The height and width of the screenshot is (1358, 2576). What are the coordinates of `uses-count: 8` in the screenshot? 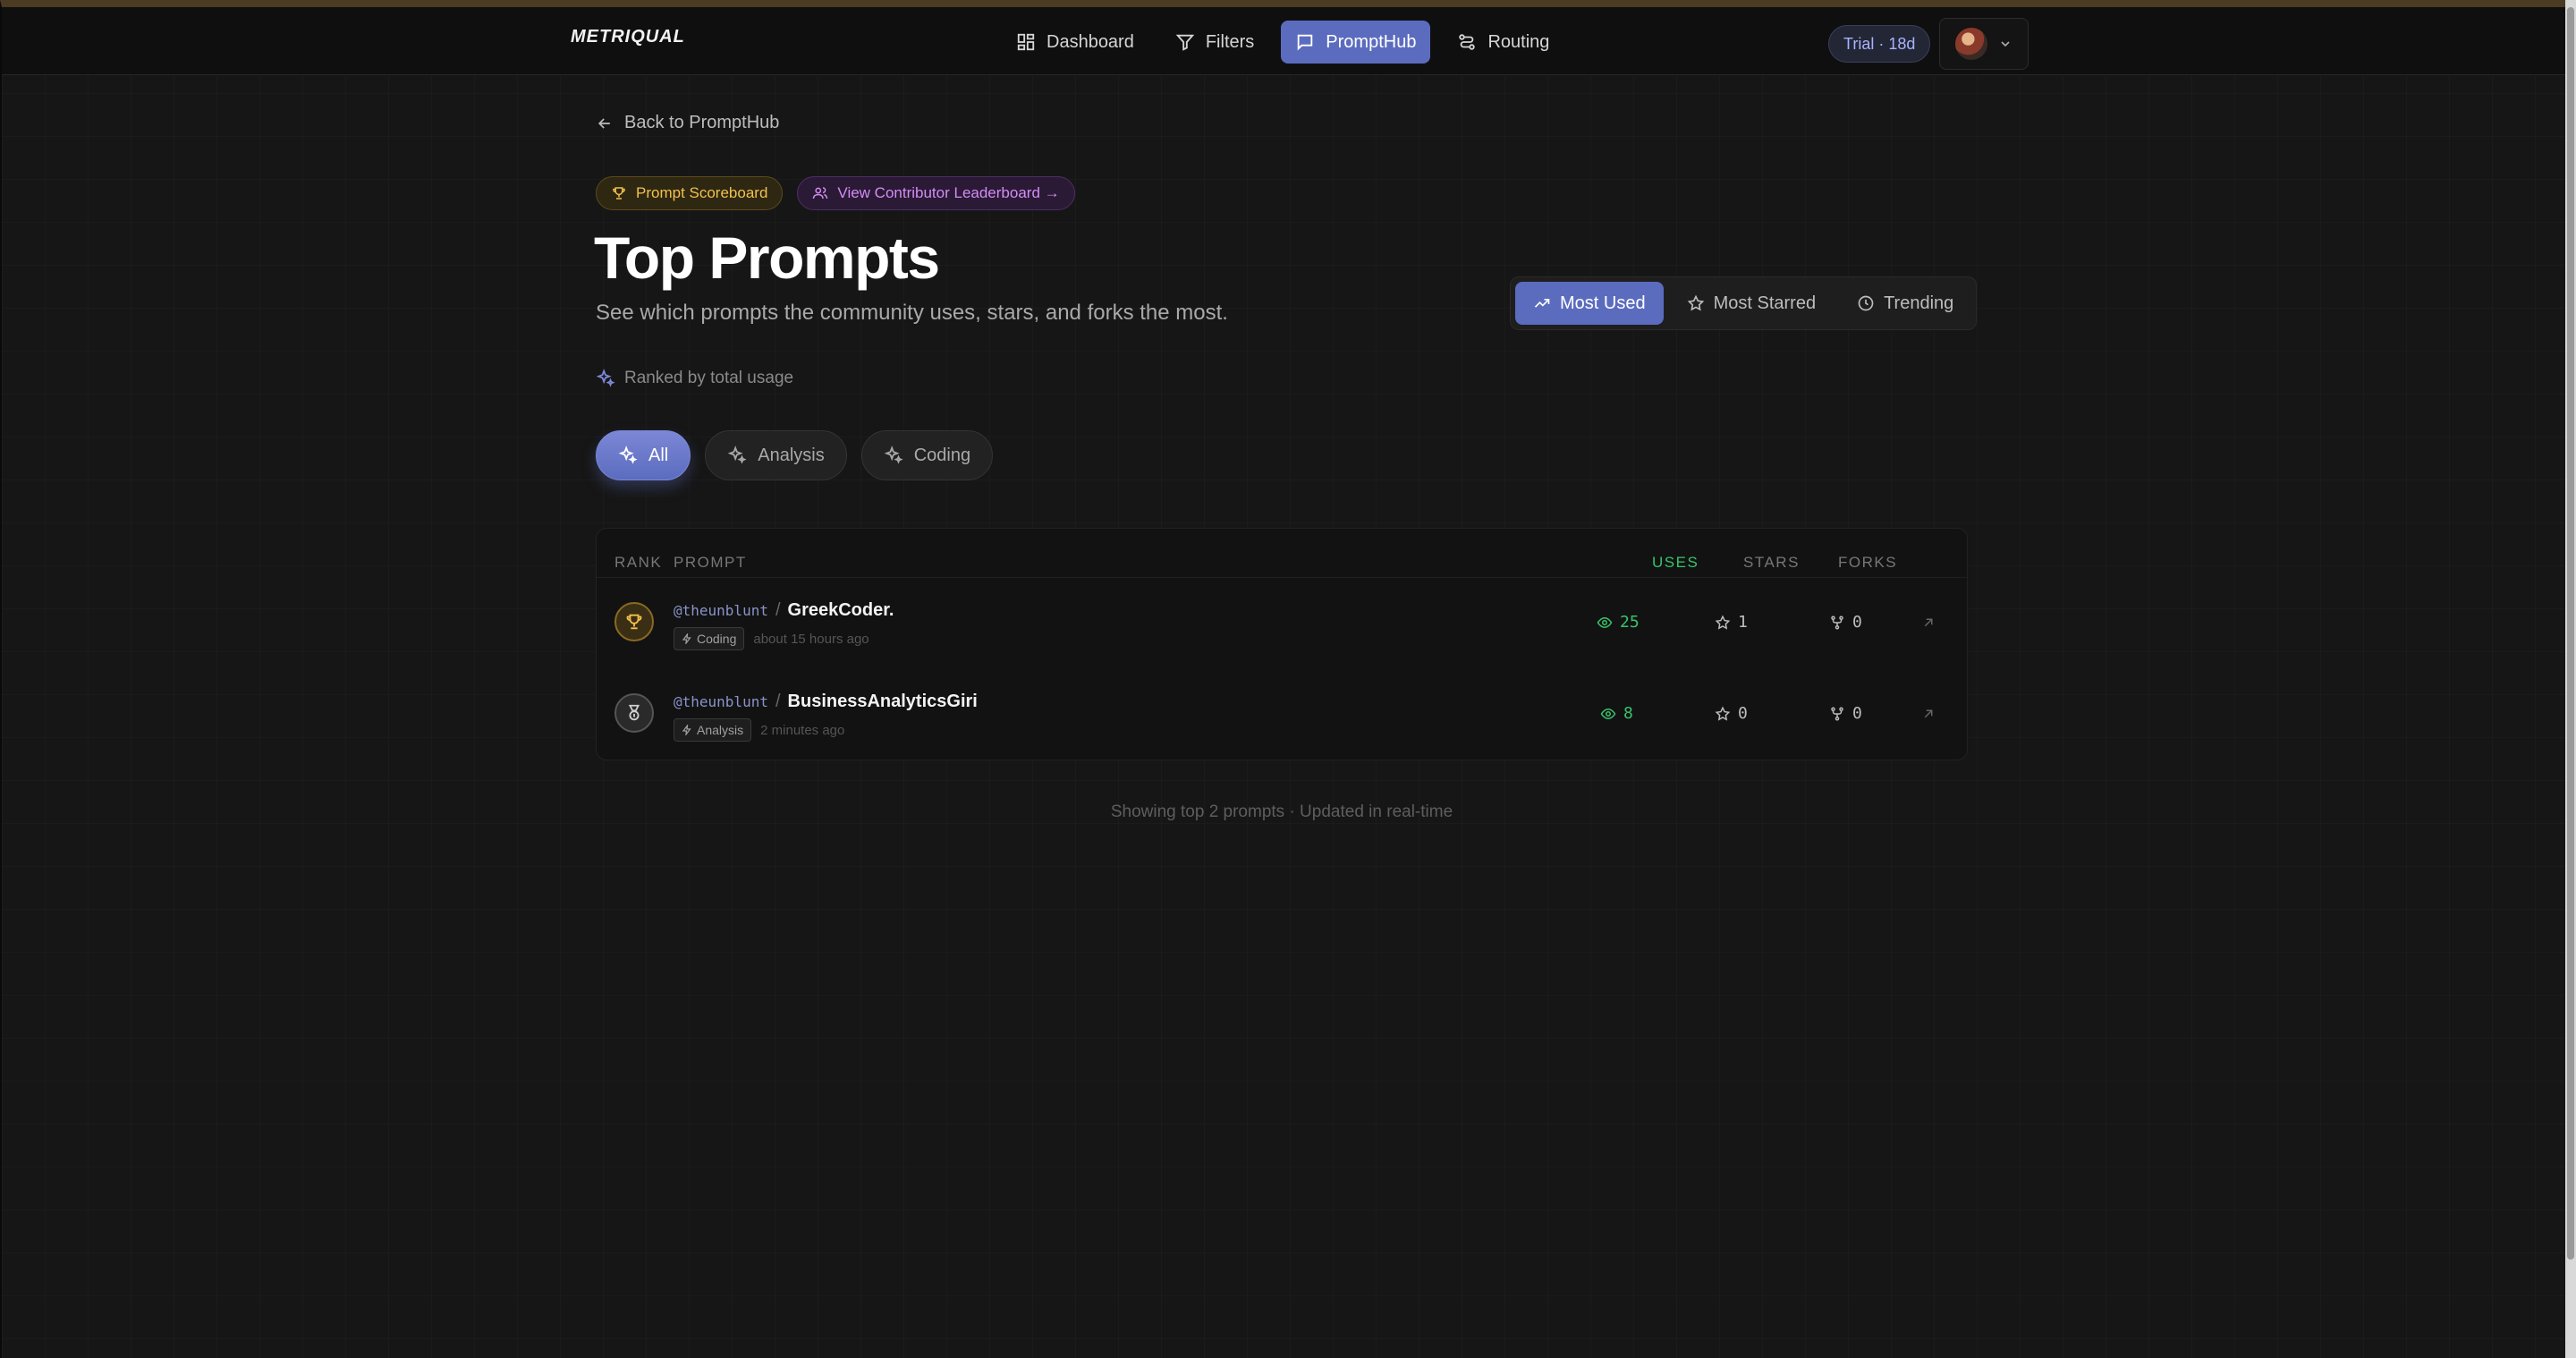 It's located at (1616, 714).